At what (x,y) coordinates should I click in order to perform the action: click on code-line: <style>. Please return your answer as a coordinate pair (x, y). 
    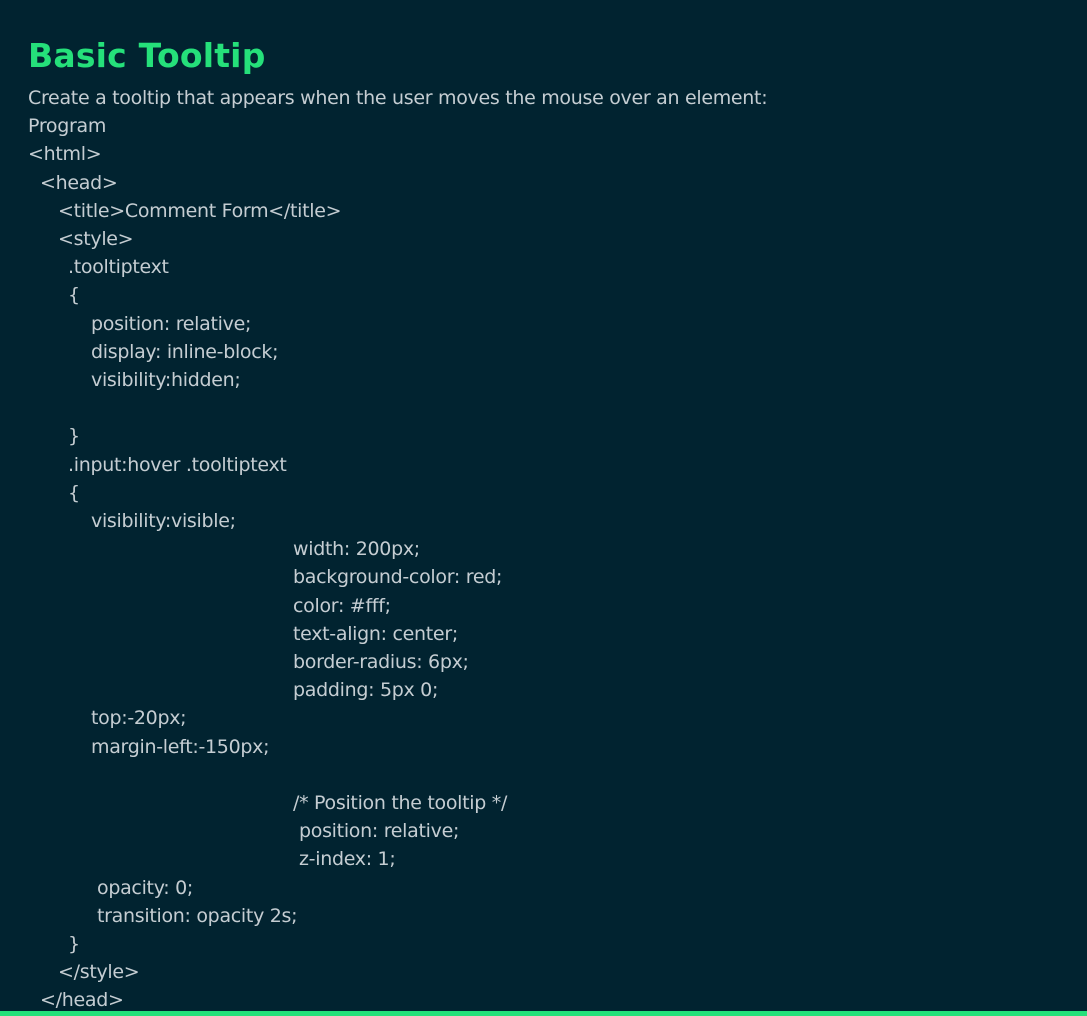
    Looking at the image, I should click on (96, 239).